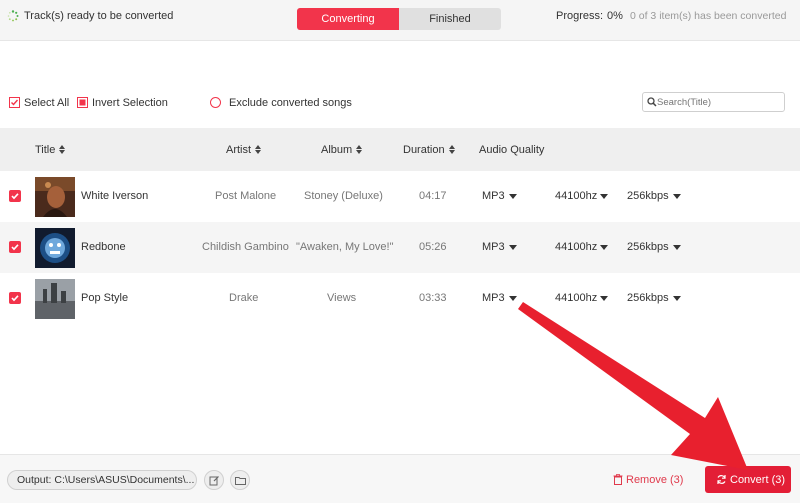  Describe the element at coordinates (115, 196) in the screenshot. I see `track-title: White Iverson` at that location.